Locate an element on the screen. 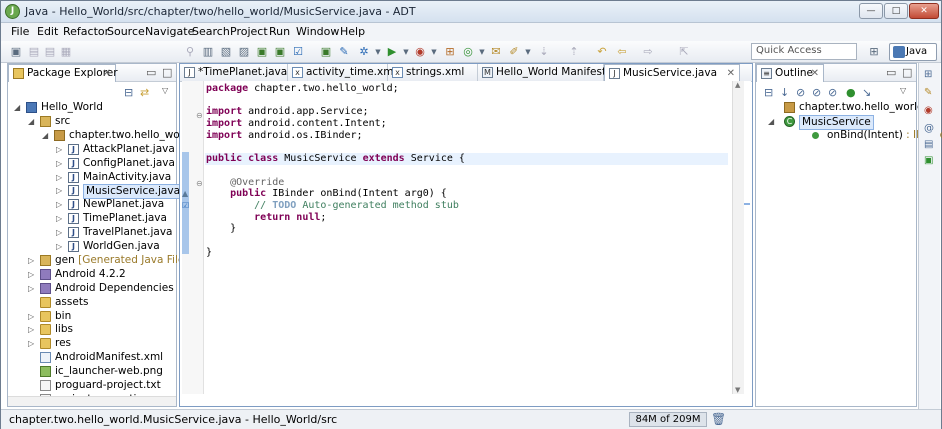 Image resolution: width=942 pixels, height=429 pixels. horizontal-scrollbar is located at coordinates (92, 401).